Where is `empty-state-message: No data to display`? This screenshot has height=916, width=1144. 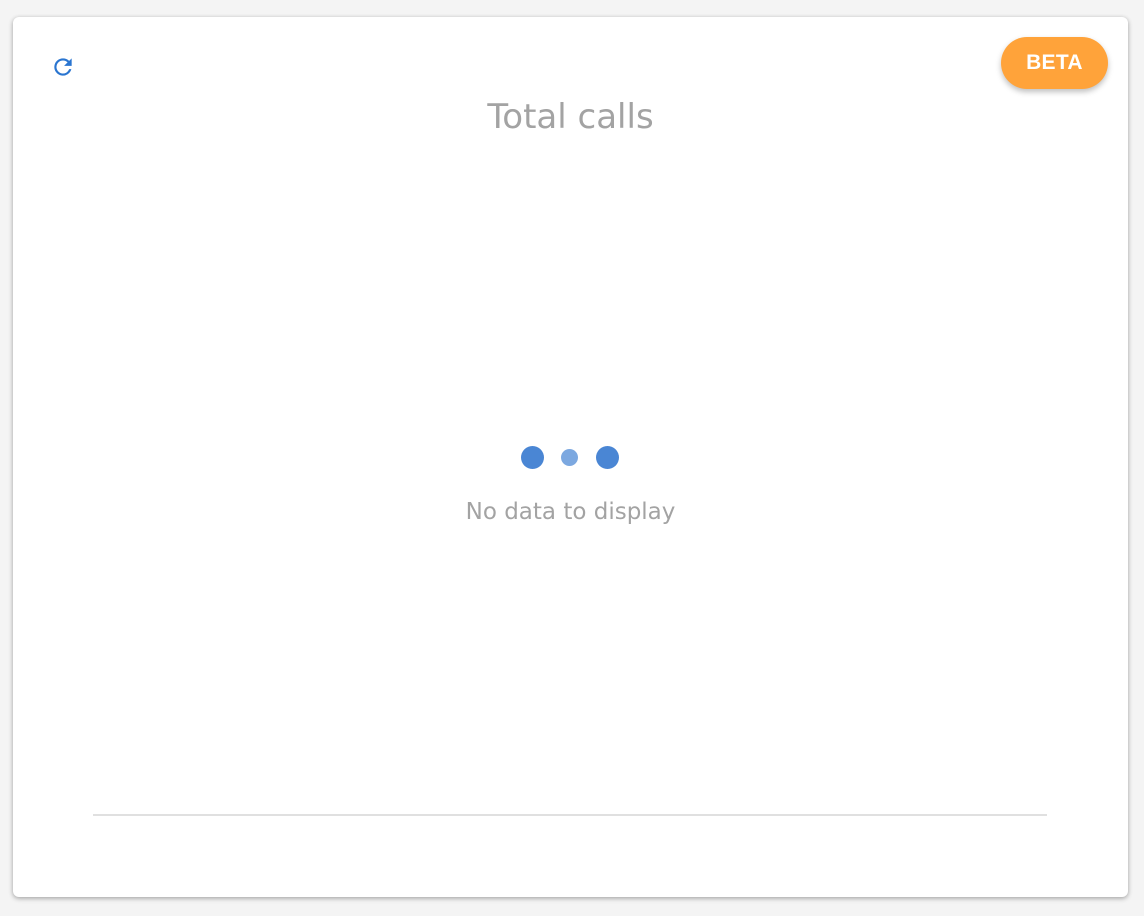
empty-state-message: No data to display is located at coordinates (570, 512).